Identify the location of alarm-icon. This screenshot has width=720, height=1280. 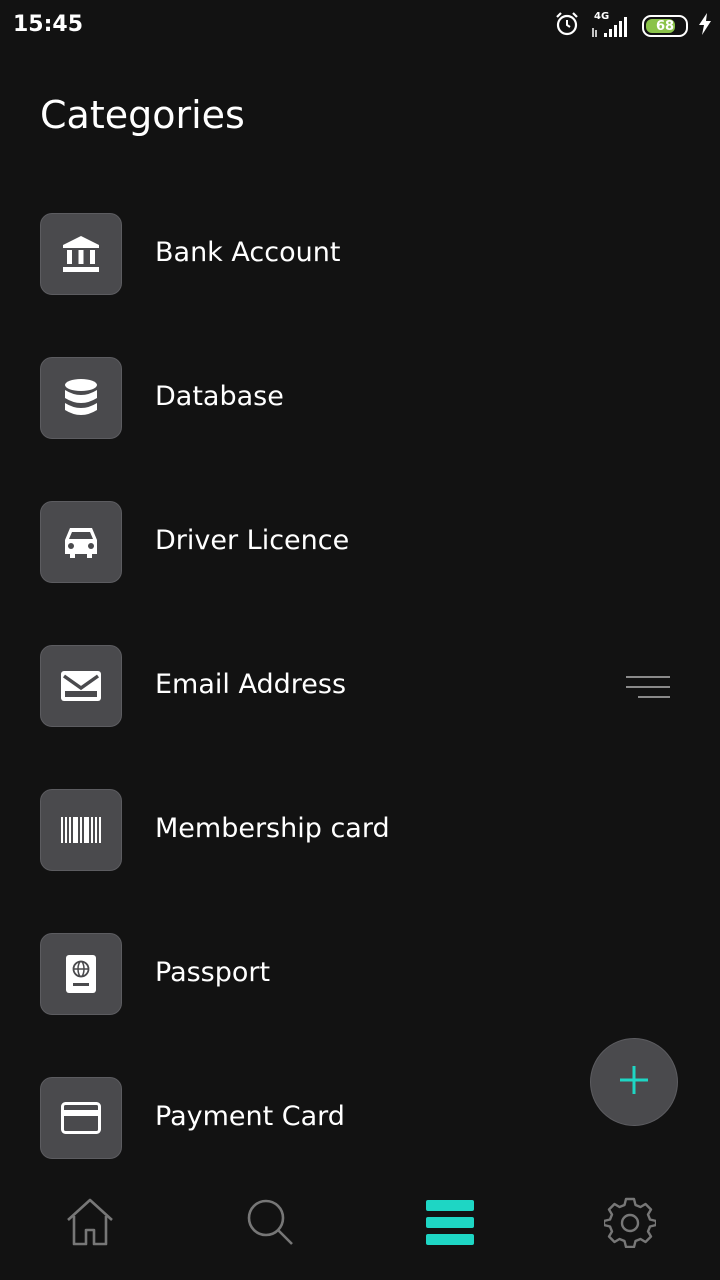
(567, 26).